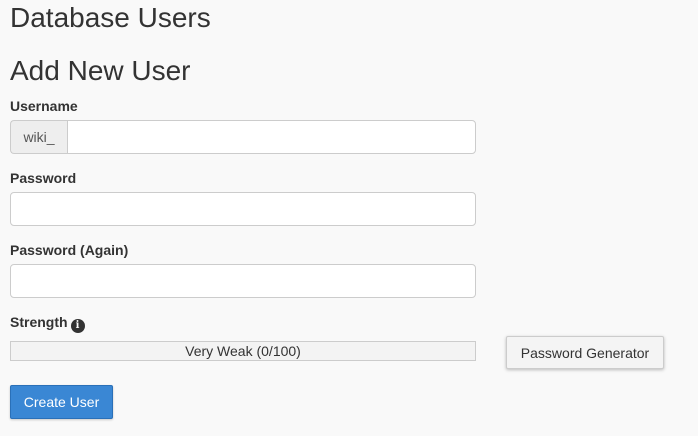  I want to click on password-generator-button: Password Generator, so click(585, 352).